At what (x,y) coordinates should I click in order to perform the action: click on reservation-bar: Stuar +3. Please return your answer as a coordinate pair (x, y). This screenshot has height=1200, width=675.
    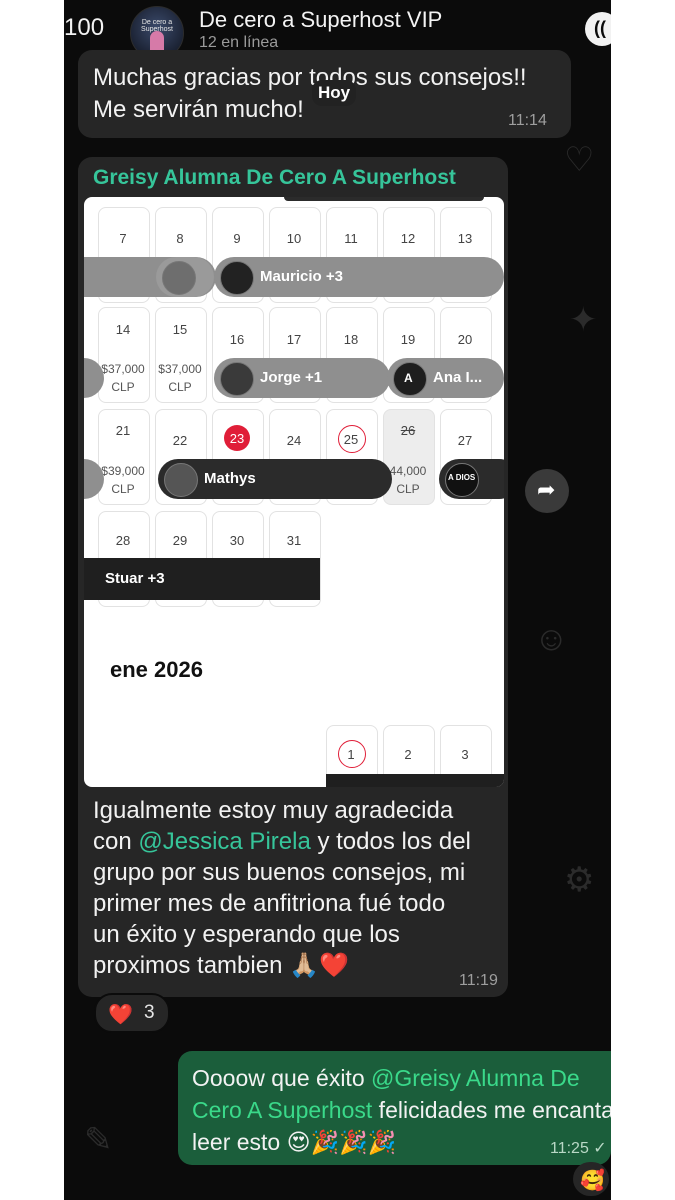
    Looking at the image, I should click on (202, 579).